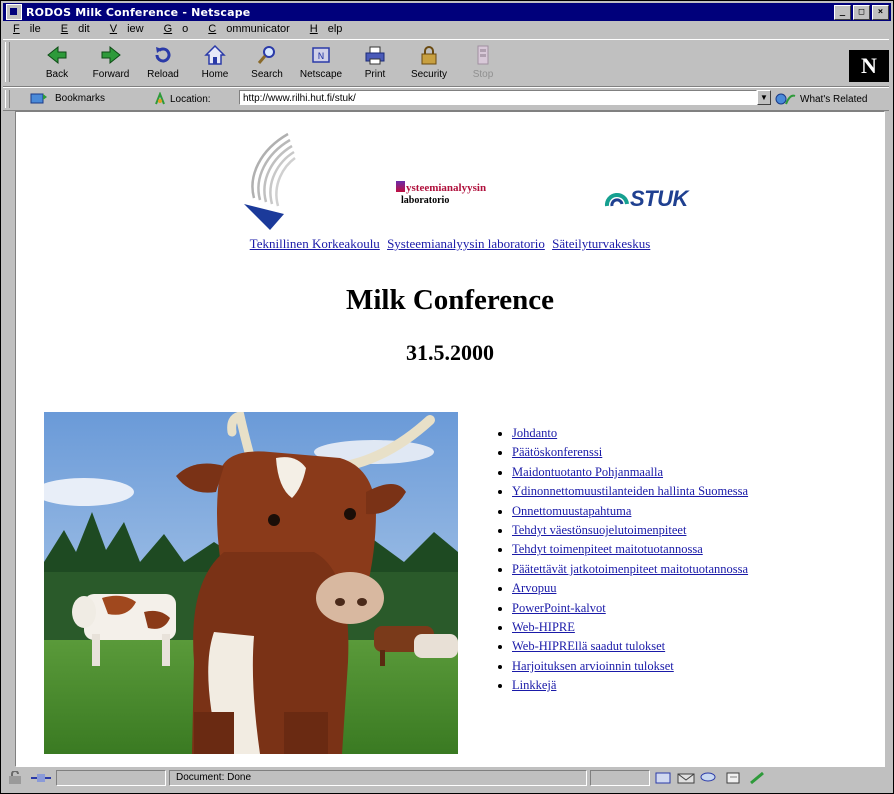 This screenshot has height=794, width=894. I want to click on status-bar: Document: Done, so click(446, 778).